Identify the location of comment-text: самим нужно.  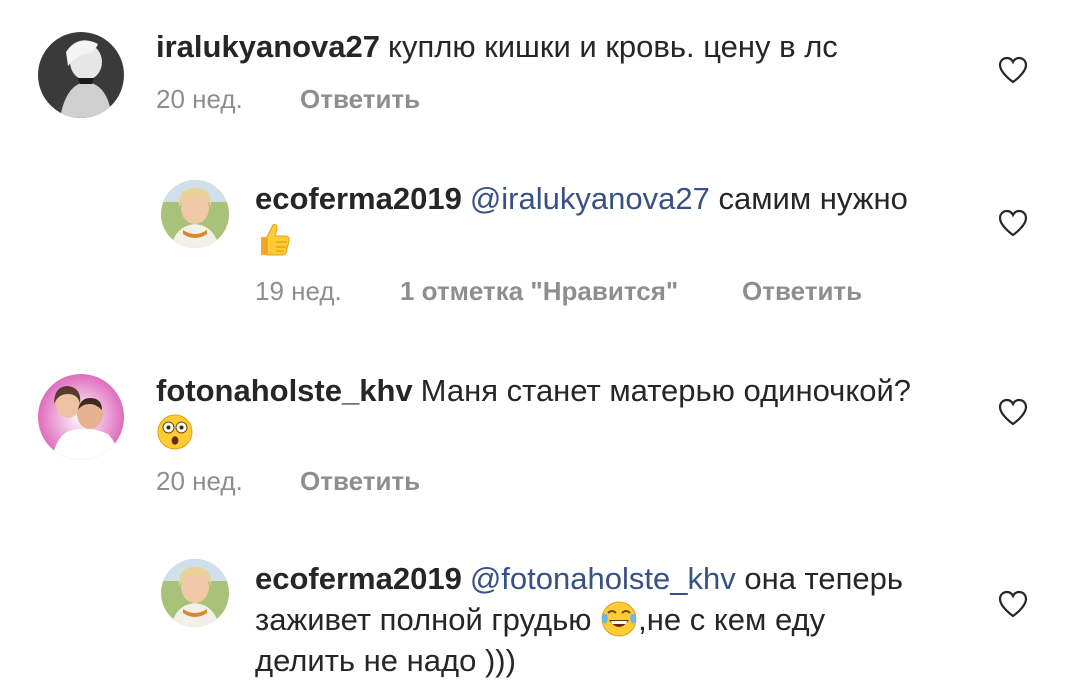
(813, 198).